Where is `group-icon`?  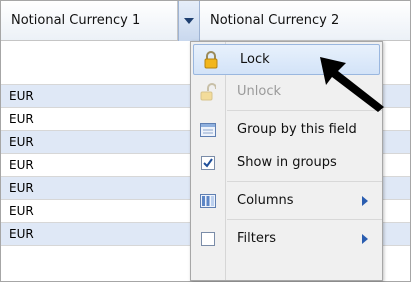 group-icon is located at coordinates (208, 129).